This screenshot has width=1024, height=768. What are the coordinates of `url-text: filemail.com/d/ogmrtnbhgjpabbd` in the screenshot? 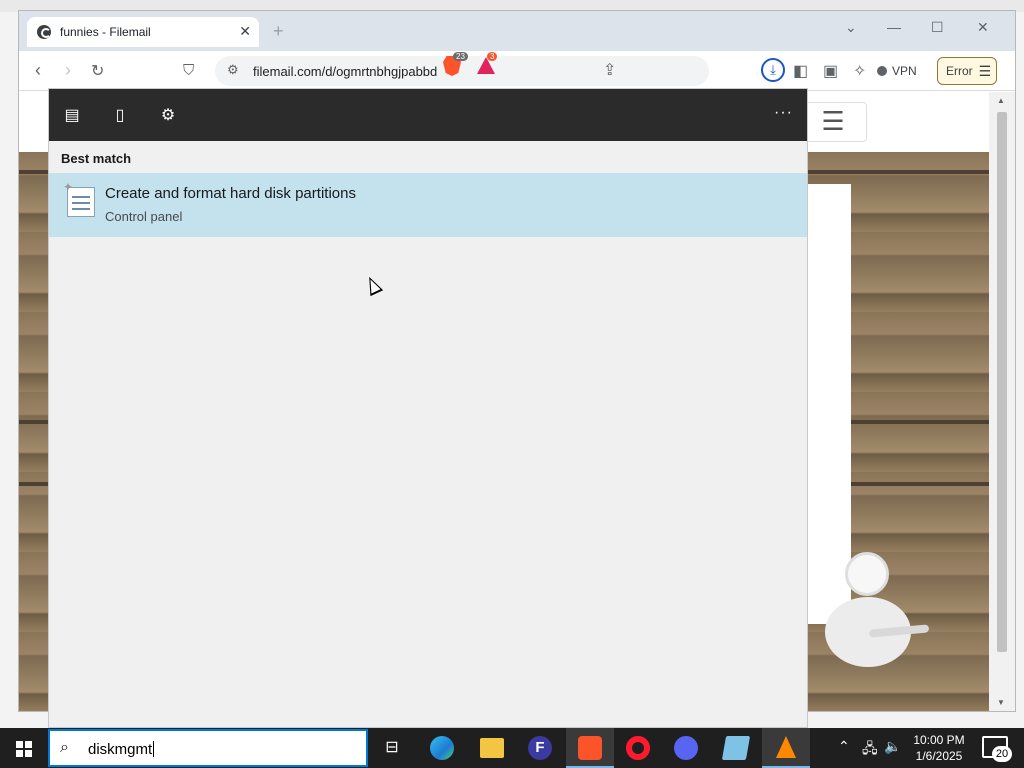 It's located at (345, 71).